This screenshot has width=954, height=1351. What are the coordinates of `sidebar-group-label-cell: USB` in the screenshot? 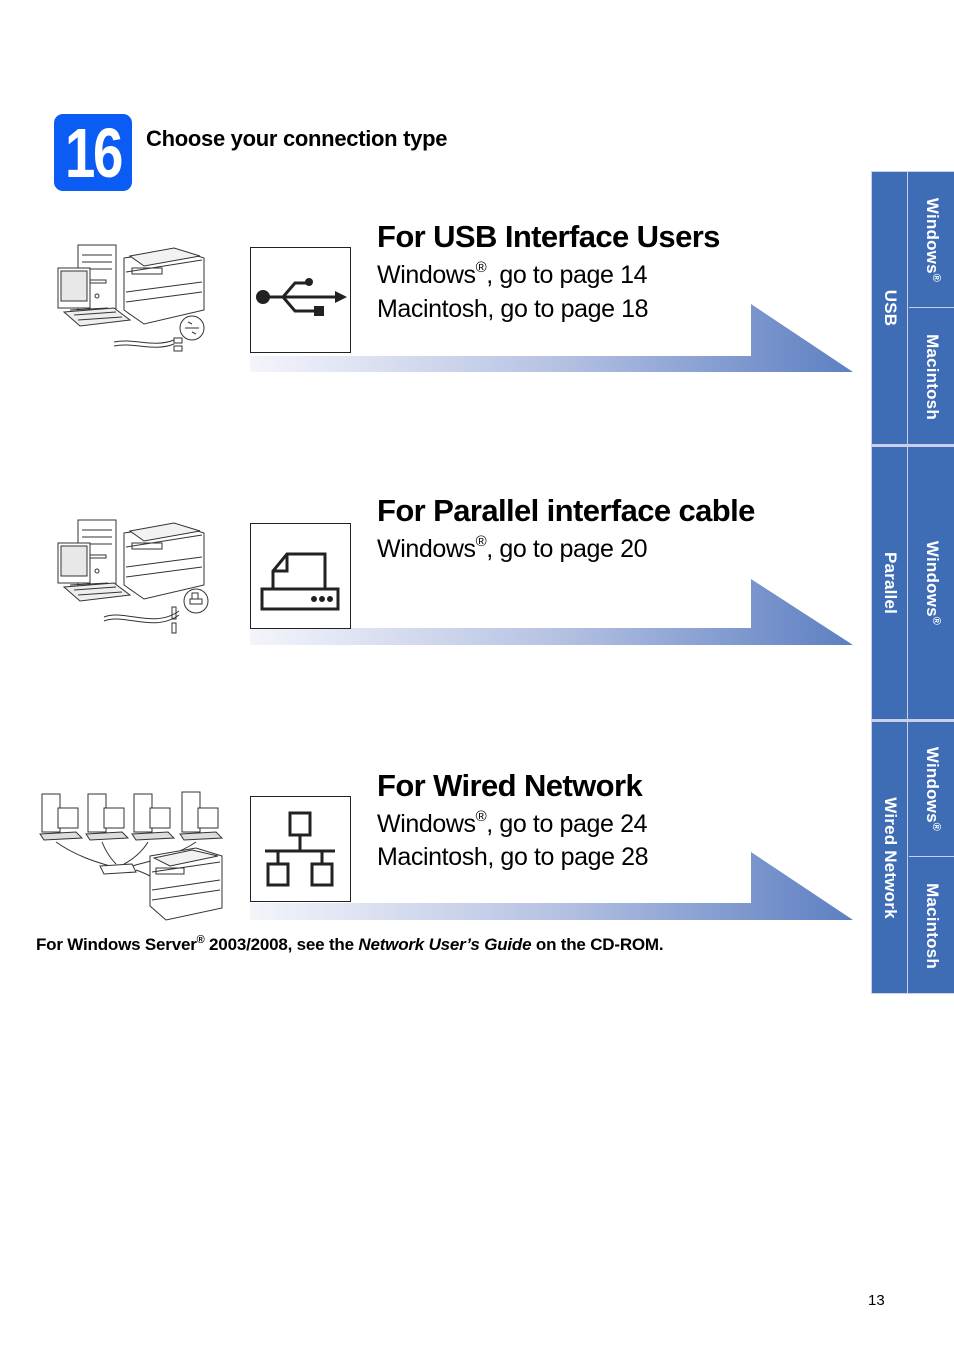 It's located at (890, 308).